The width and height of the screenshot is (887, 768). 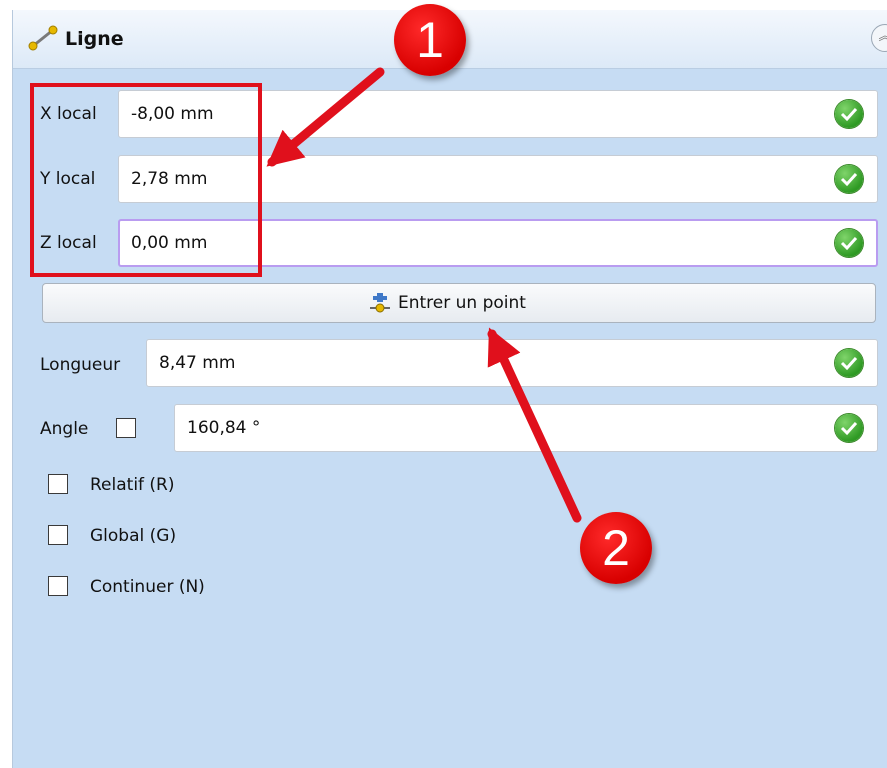 What do you see at coordinates (616, 548) in the screenshot?
I see `annotation-badge-2: 2` at bounding box center [616, 548].